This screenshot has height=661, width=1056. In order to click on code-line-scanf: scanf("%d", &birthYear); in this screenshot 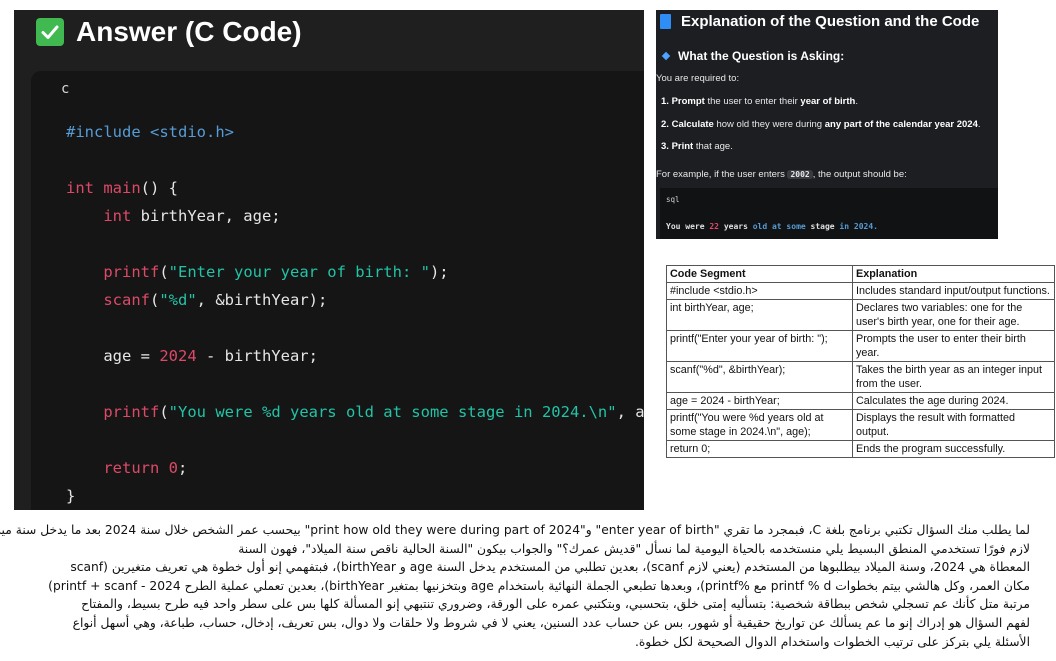, I will do `click(215, 300)`.